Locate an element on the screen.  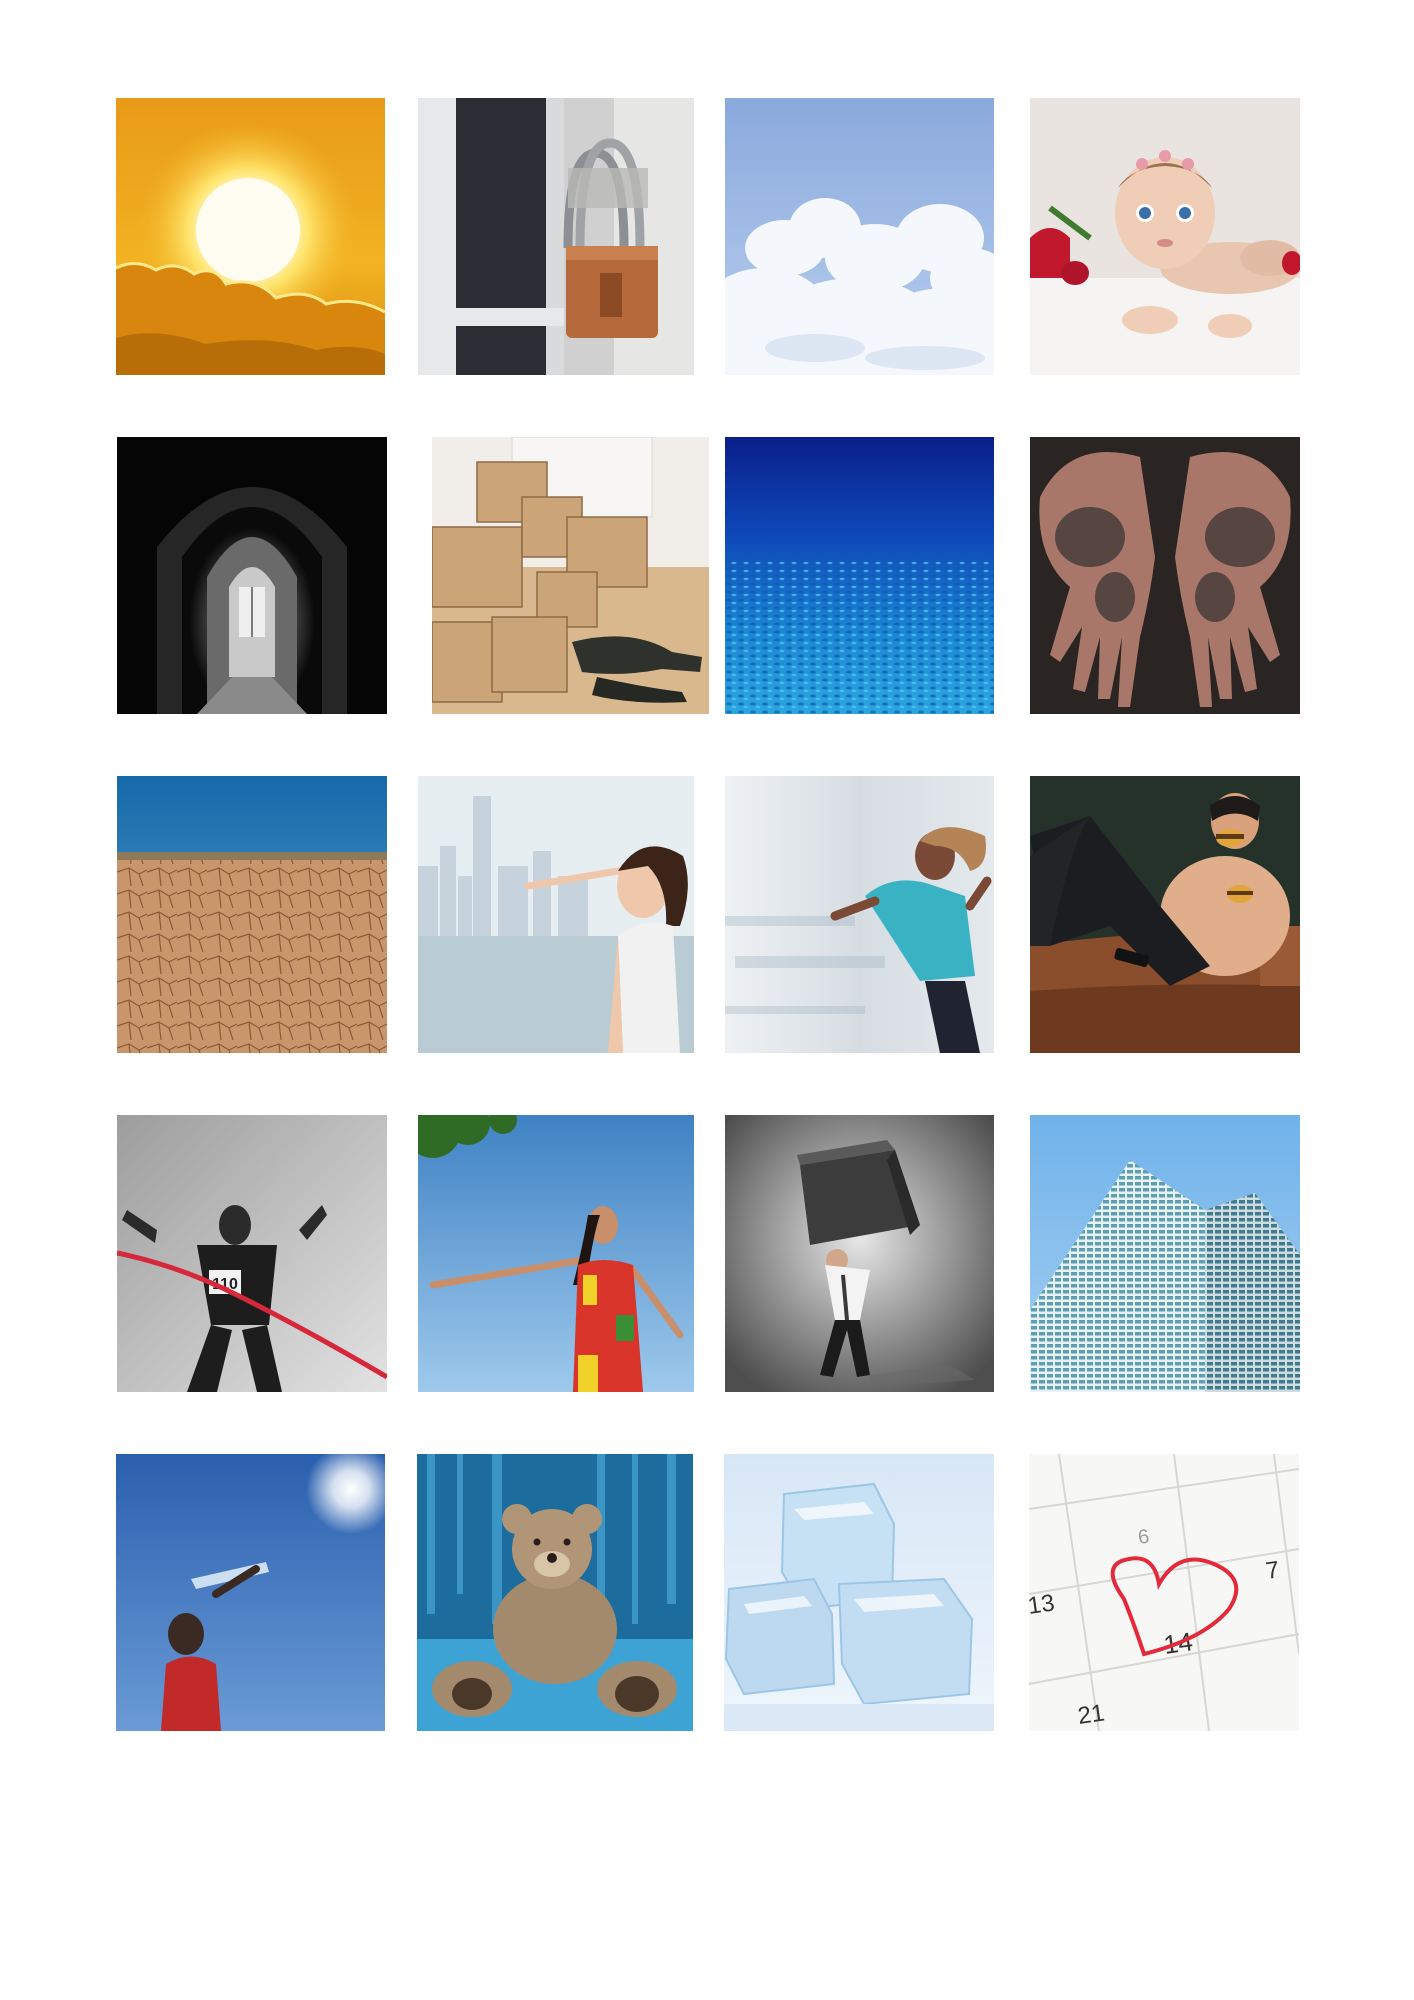
skyscraper-photo is located at coordinates (1165, 1253).